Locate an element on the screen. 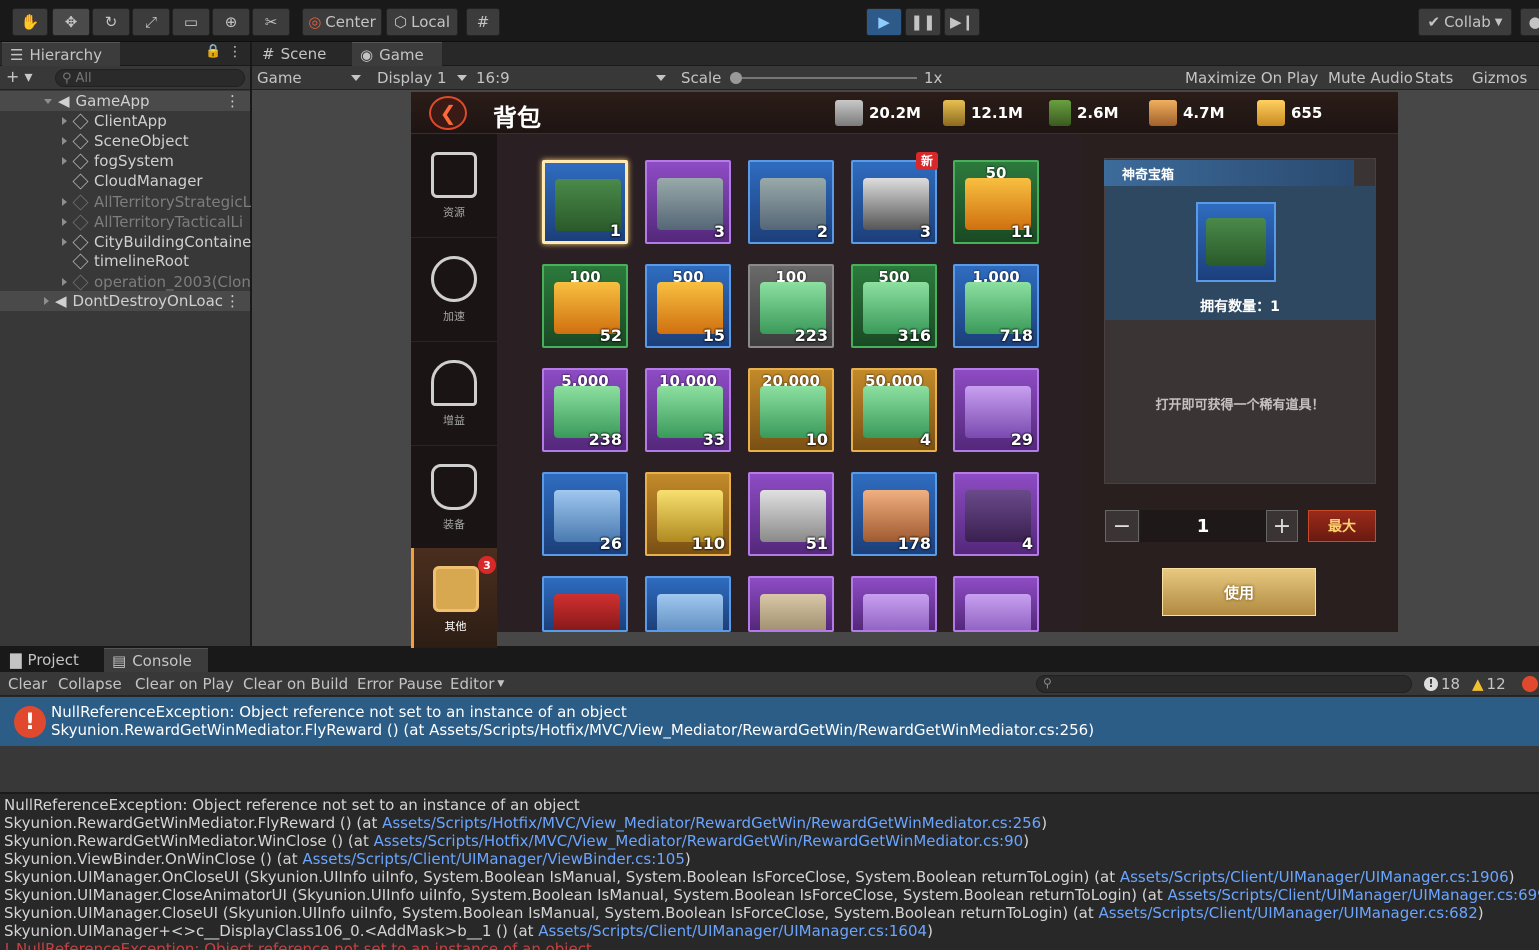 The image size is (1539, 950). item-cell: 2 is located at coordinates (791, 202).